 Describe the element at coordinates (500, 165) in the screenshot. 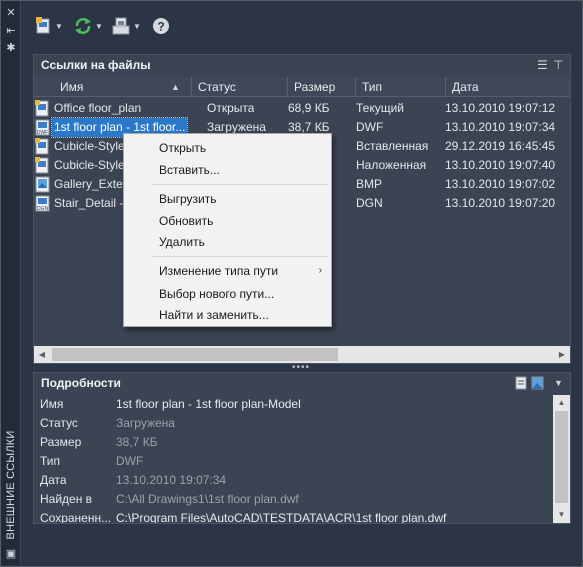

I see `row-date: 13.10.2010 19:07:40` at that location.